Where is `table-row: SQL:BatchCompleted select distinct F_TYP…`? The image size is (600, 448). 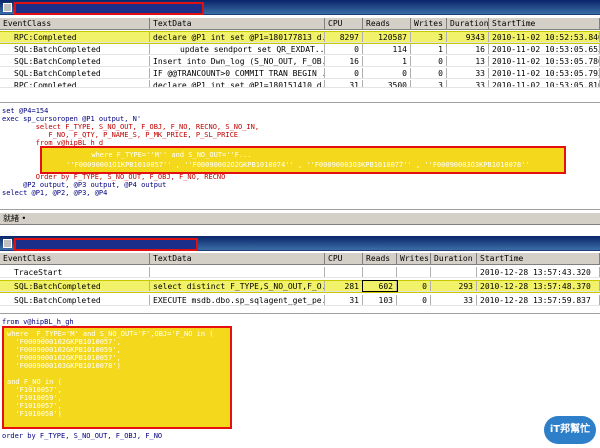 table-row: SQL:BatchCompleted select distinct F_TYP… is located at coordinates (300, 286).